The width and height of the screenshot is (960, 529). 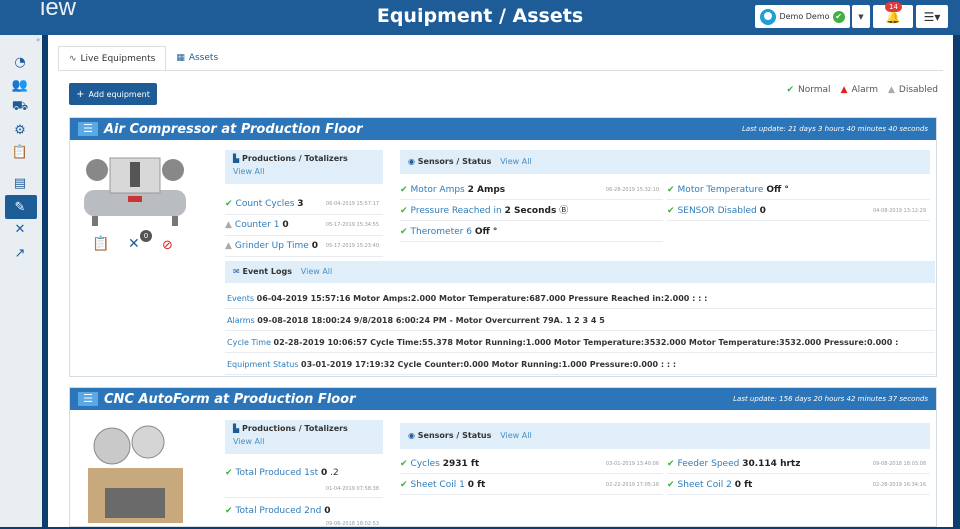 I want to click on caret-down-icon: ▼, so click(x=861, y=16).